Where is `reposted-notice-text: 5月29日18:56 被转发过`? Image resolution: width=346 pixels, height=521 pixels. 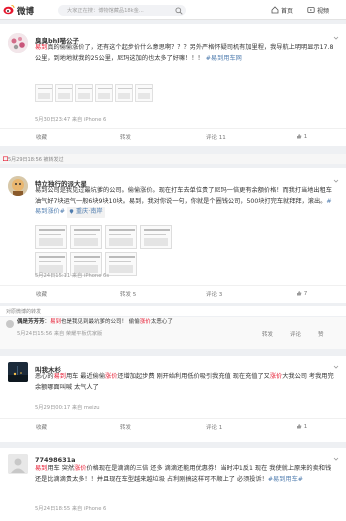 reposted-notice-text: 5月29日18:56 被转发过 is located at coordinates (36, 160).